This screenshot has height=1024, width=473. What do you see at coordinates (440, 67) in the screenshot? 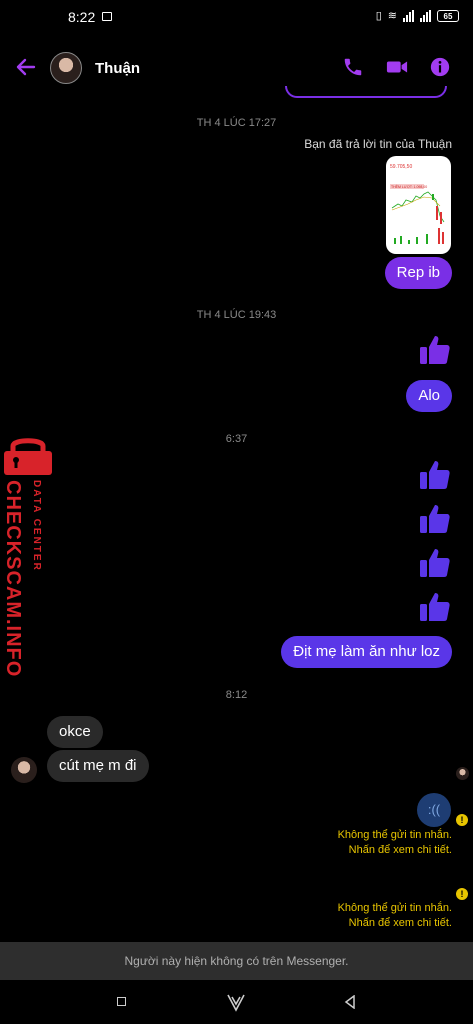
I see `info-icon` at bounding box center [440, 67].